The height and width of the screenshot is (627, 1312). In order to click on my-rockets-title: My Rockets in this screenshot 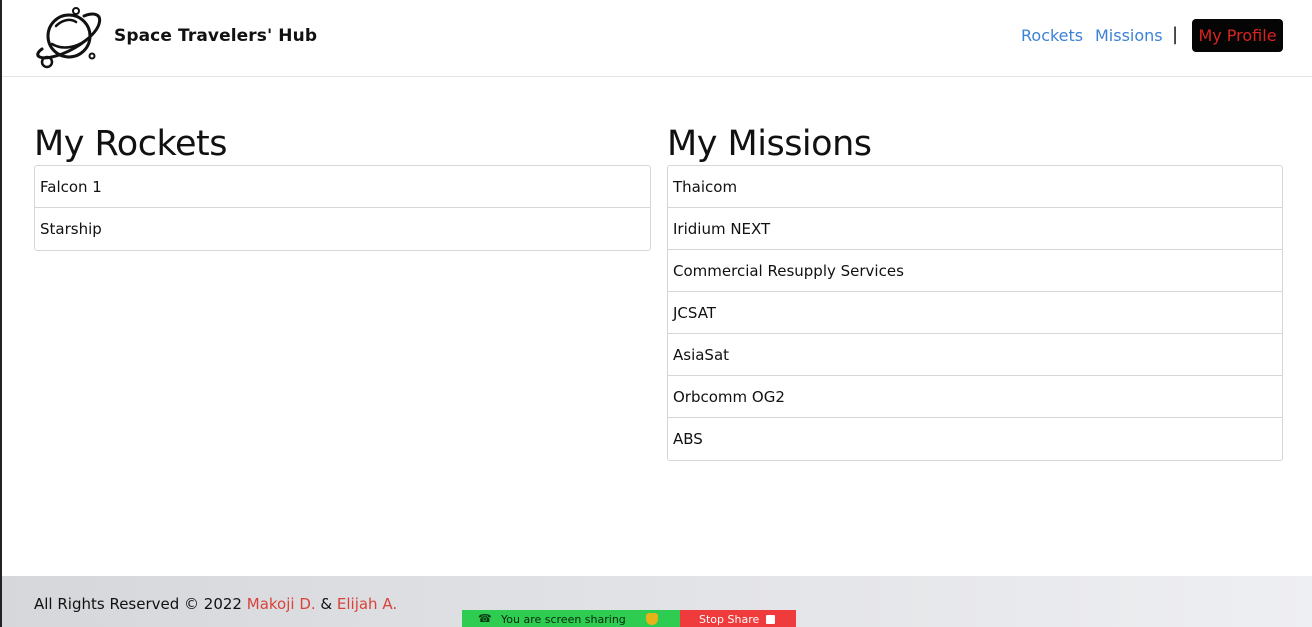, I will do `click(130, 144)`.